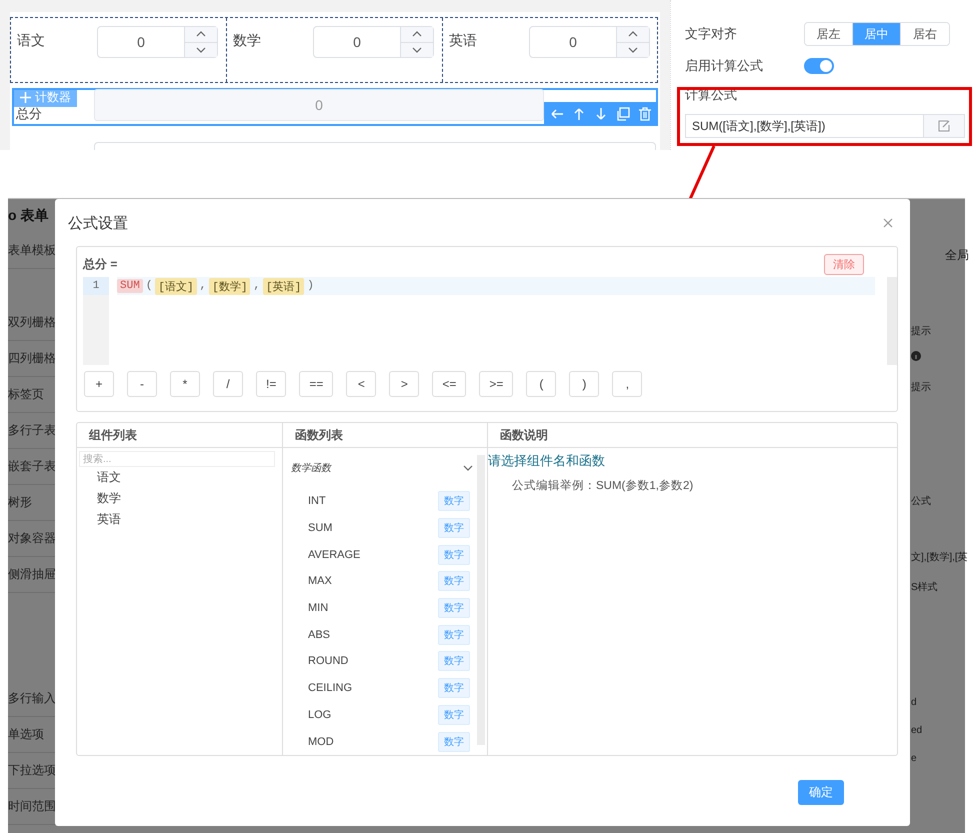 The height and width of the screenshot is (833, 975). Describe the element at coordinates (888, 223) in the screenshot. I see `close-icon` at that location.